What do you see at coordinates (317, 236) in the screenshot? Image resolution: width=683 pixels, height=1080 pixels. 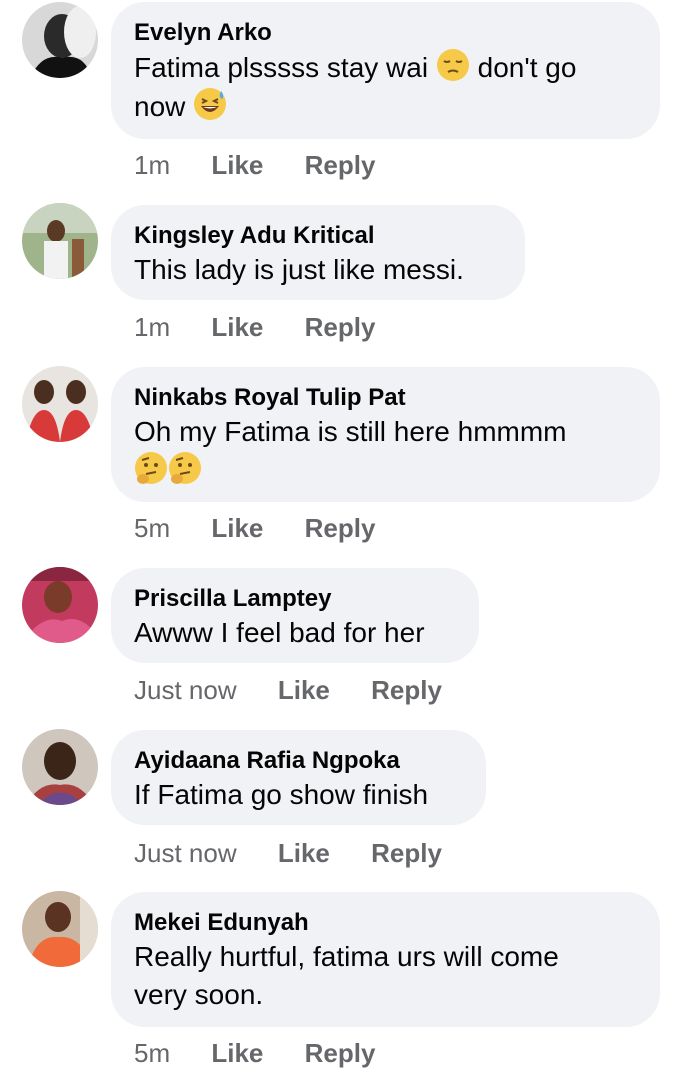 I see `commenter-name: Kingsley Adu Kritical` at bounding box center [317, 236].